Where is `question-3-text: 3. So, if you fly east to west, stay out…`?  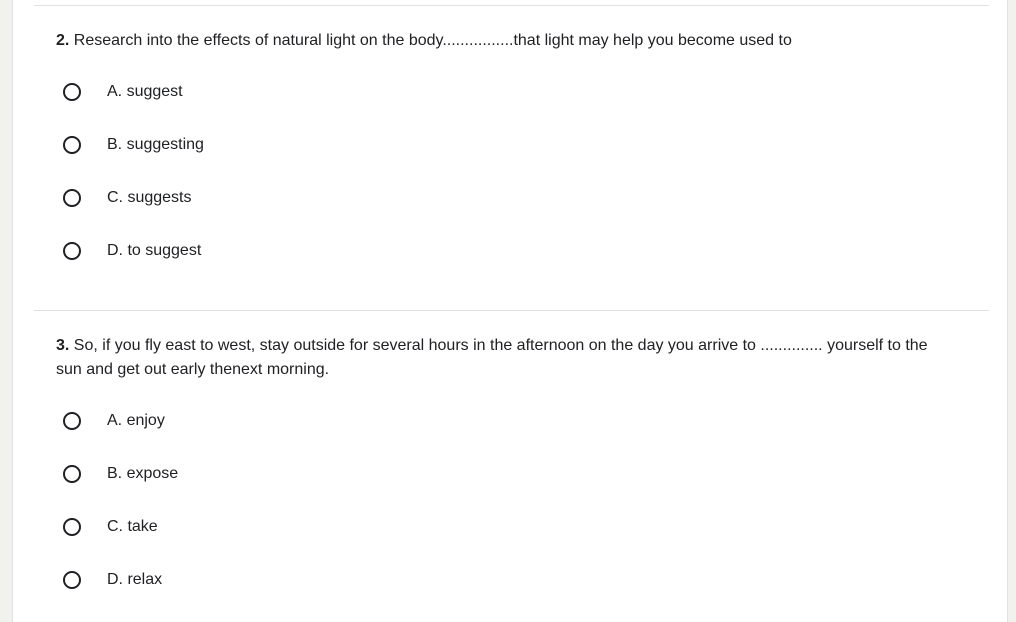
question-3-text: 3. So, if you fly east to west, stay out… is located at coordinates (506, 358).